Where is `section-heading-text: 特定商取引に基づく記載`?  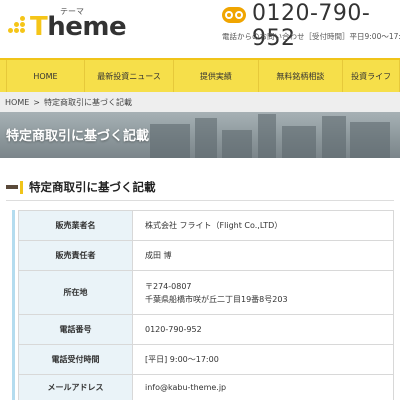 section-heading-text: 特定商取引に基づく記載 is located at coordinates (92, 187).